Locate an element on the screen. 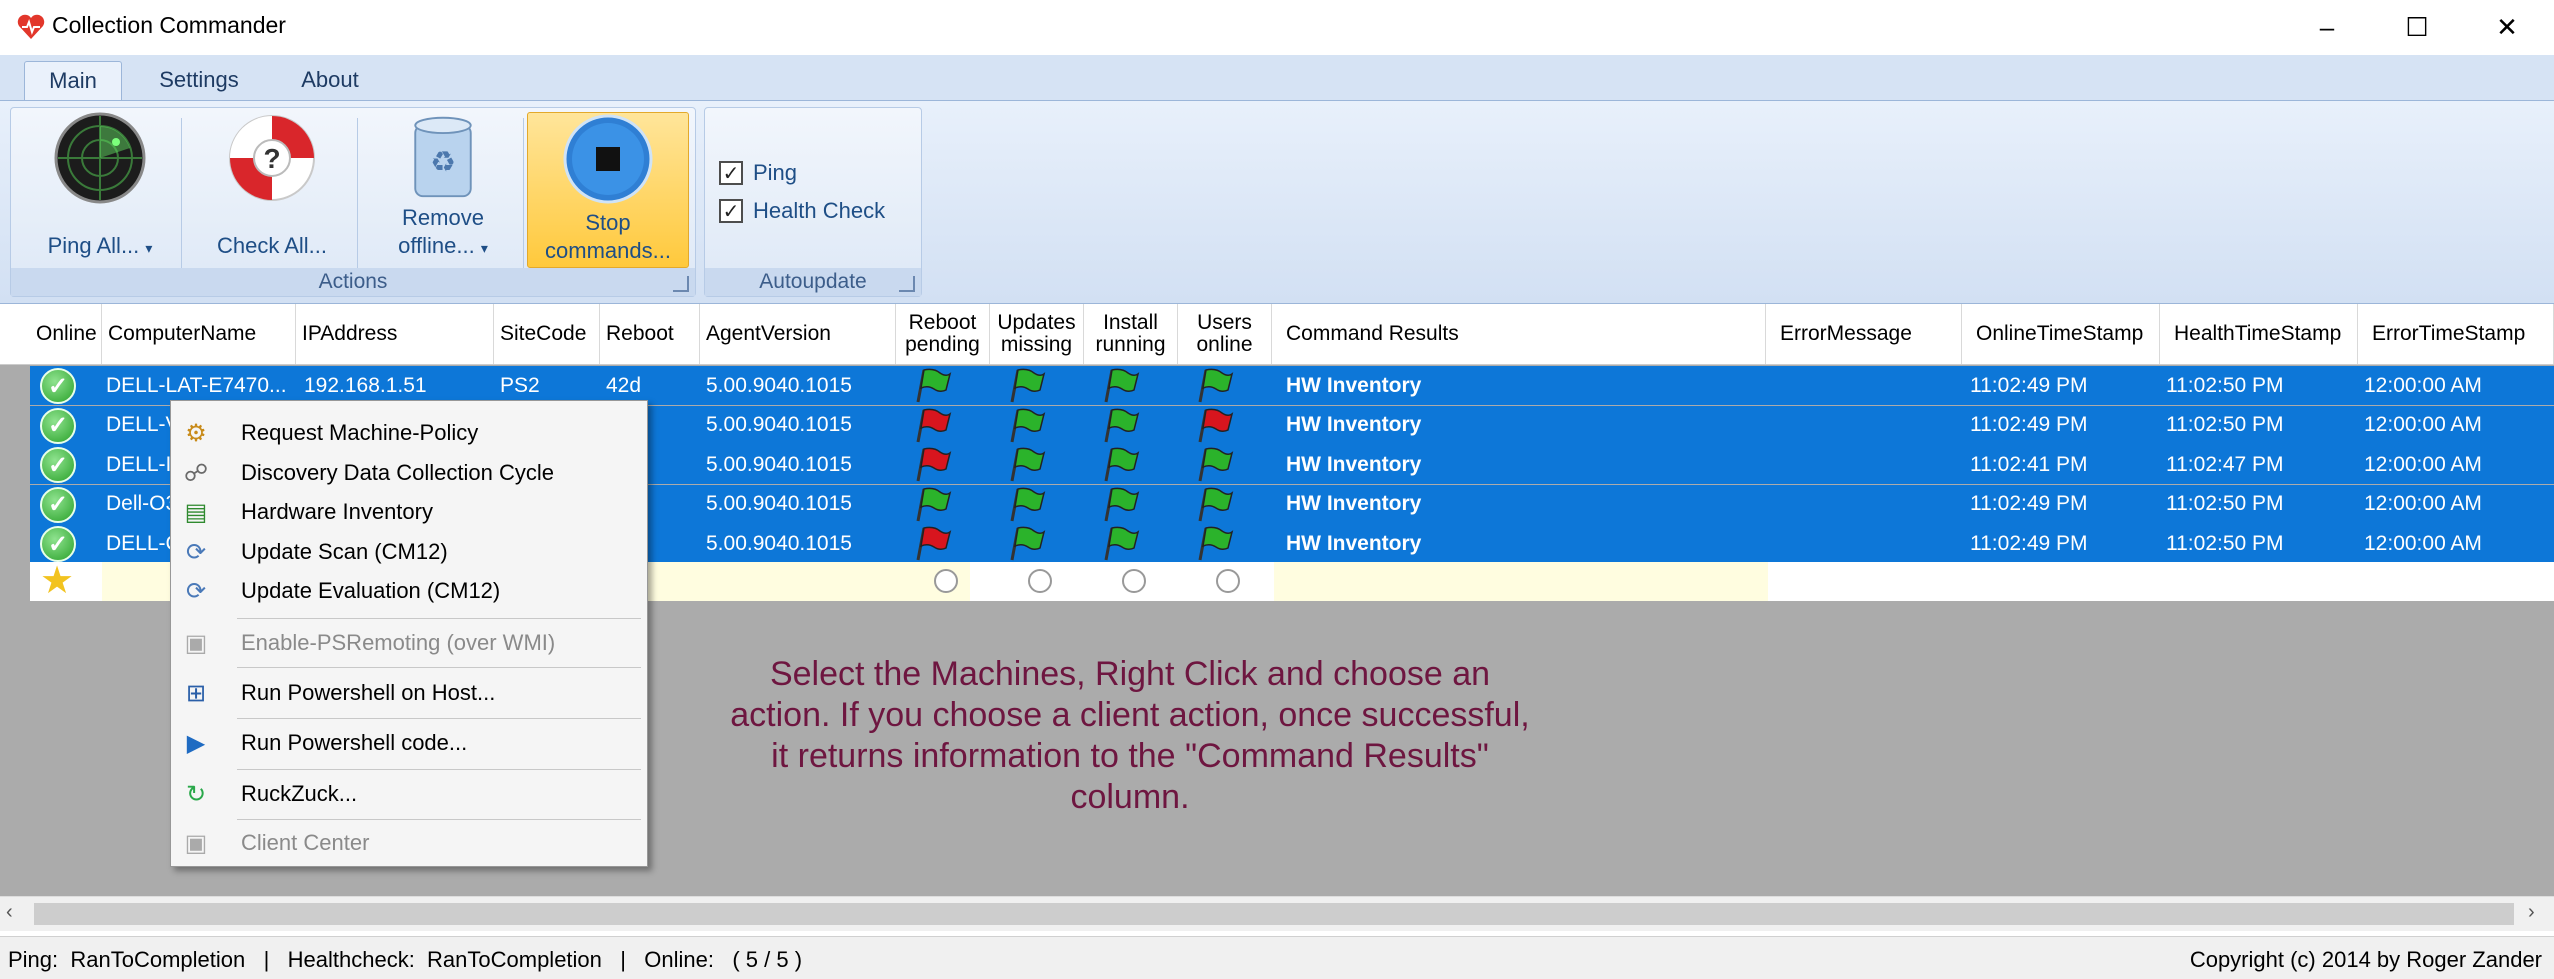  radar-icon is located at coordinates (100, 158).